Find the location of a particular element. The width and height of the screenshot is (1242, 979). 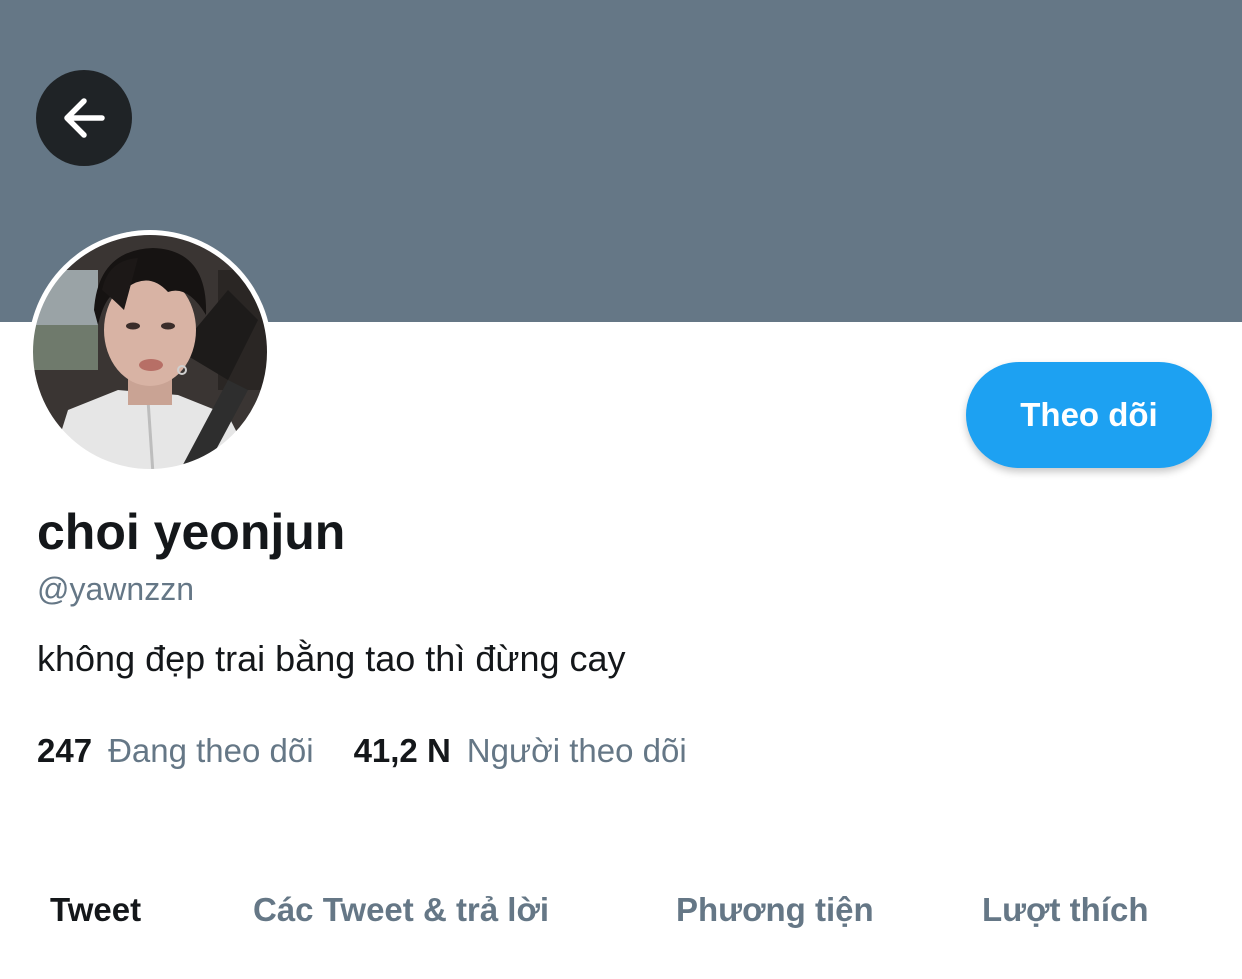

user-bio: không đẹp trai bằng tao thì đừng cay is located at coordinates (331, 658).